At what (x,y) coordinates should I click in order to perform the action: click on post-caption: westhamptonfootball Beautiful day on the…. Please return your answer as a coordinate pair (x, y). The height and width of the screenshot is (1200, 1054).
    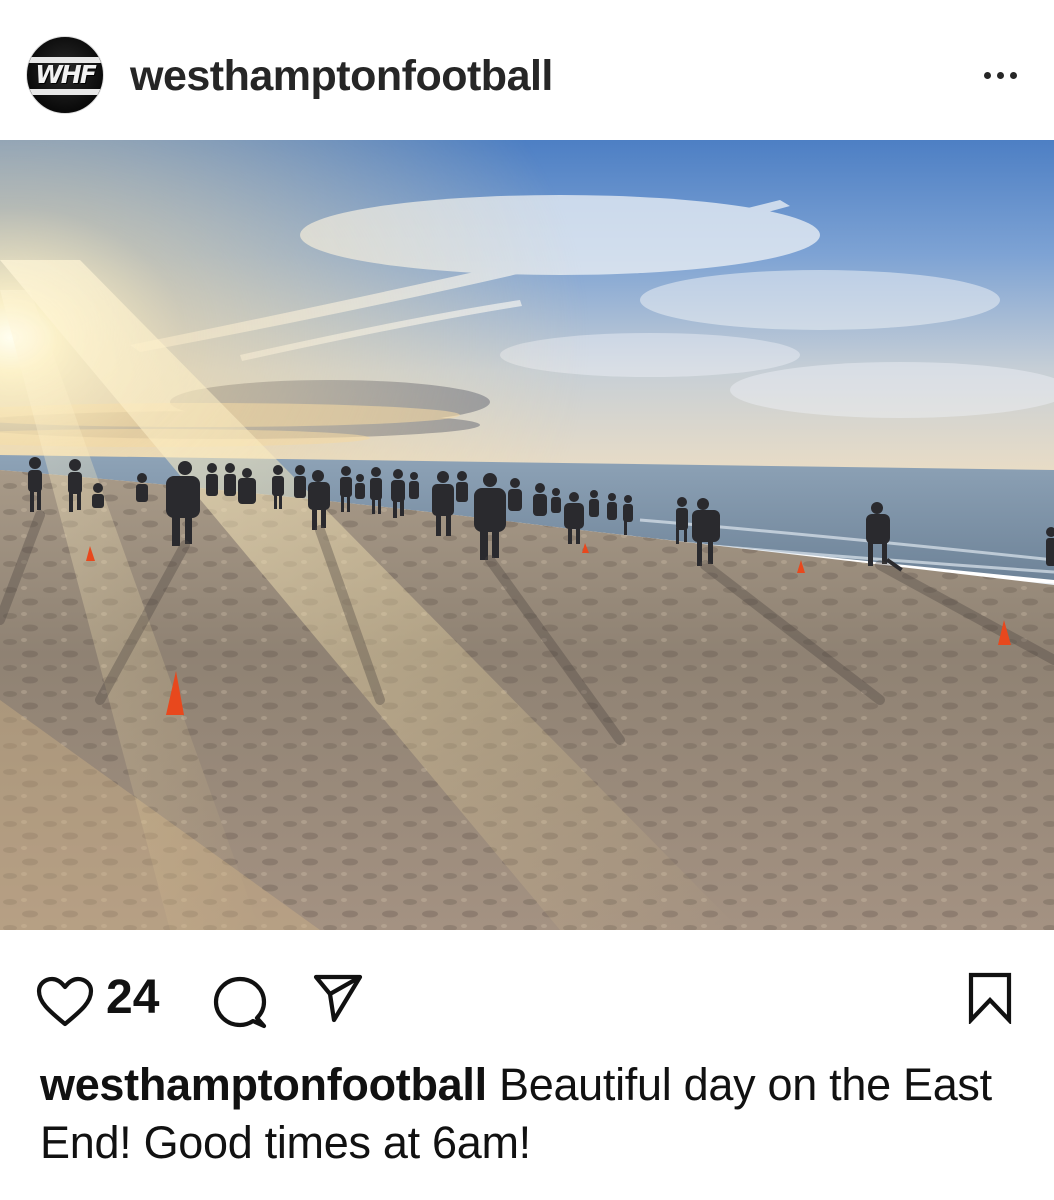
    Looking at the image, I should click on (520, 1114).